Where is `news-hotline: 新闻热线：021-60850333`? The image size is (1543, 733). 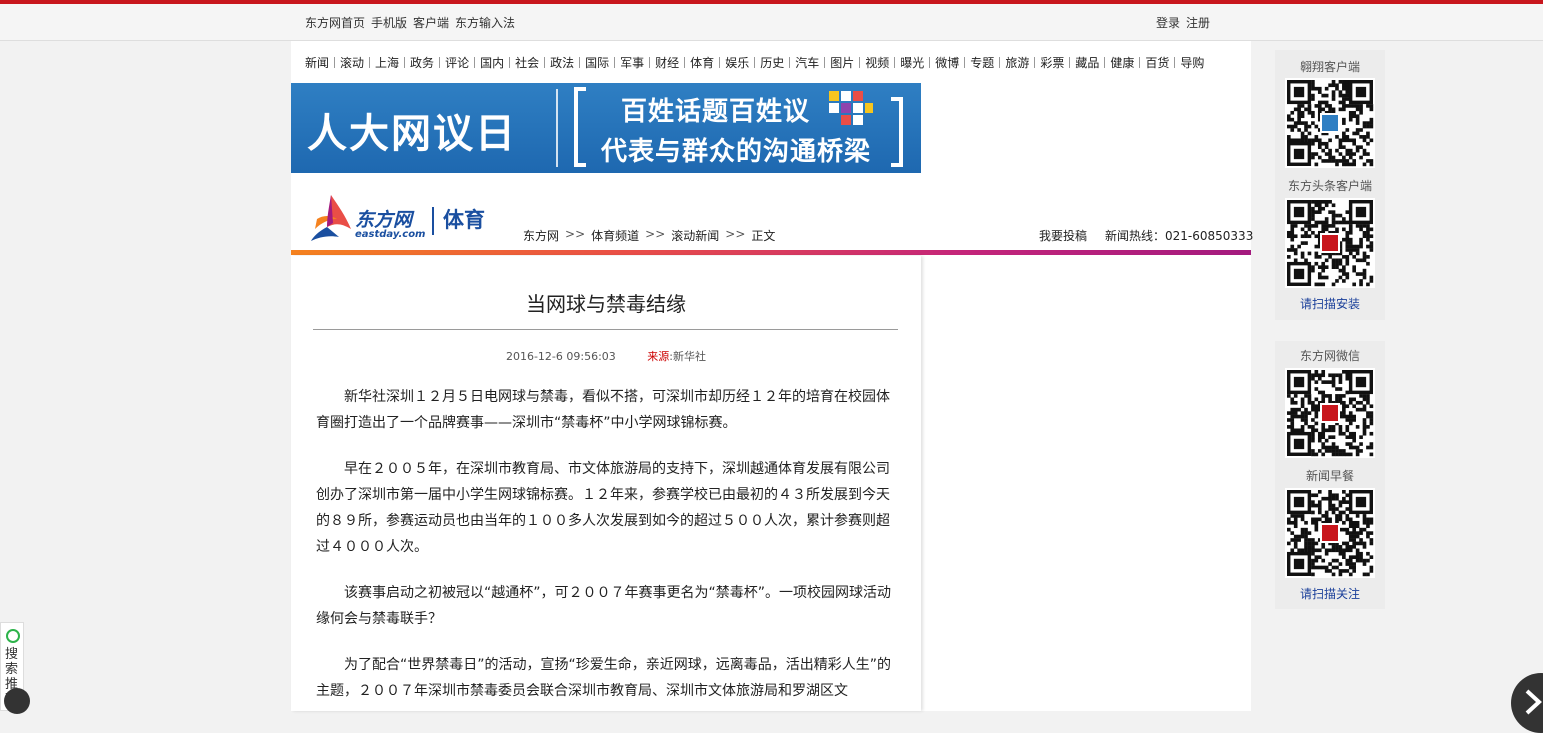
news-hotline: 新闻热线：021-60850333 is located at coordinates (1179, 236).